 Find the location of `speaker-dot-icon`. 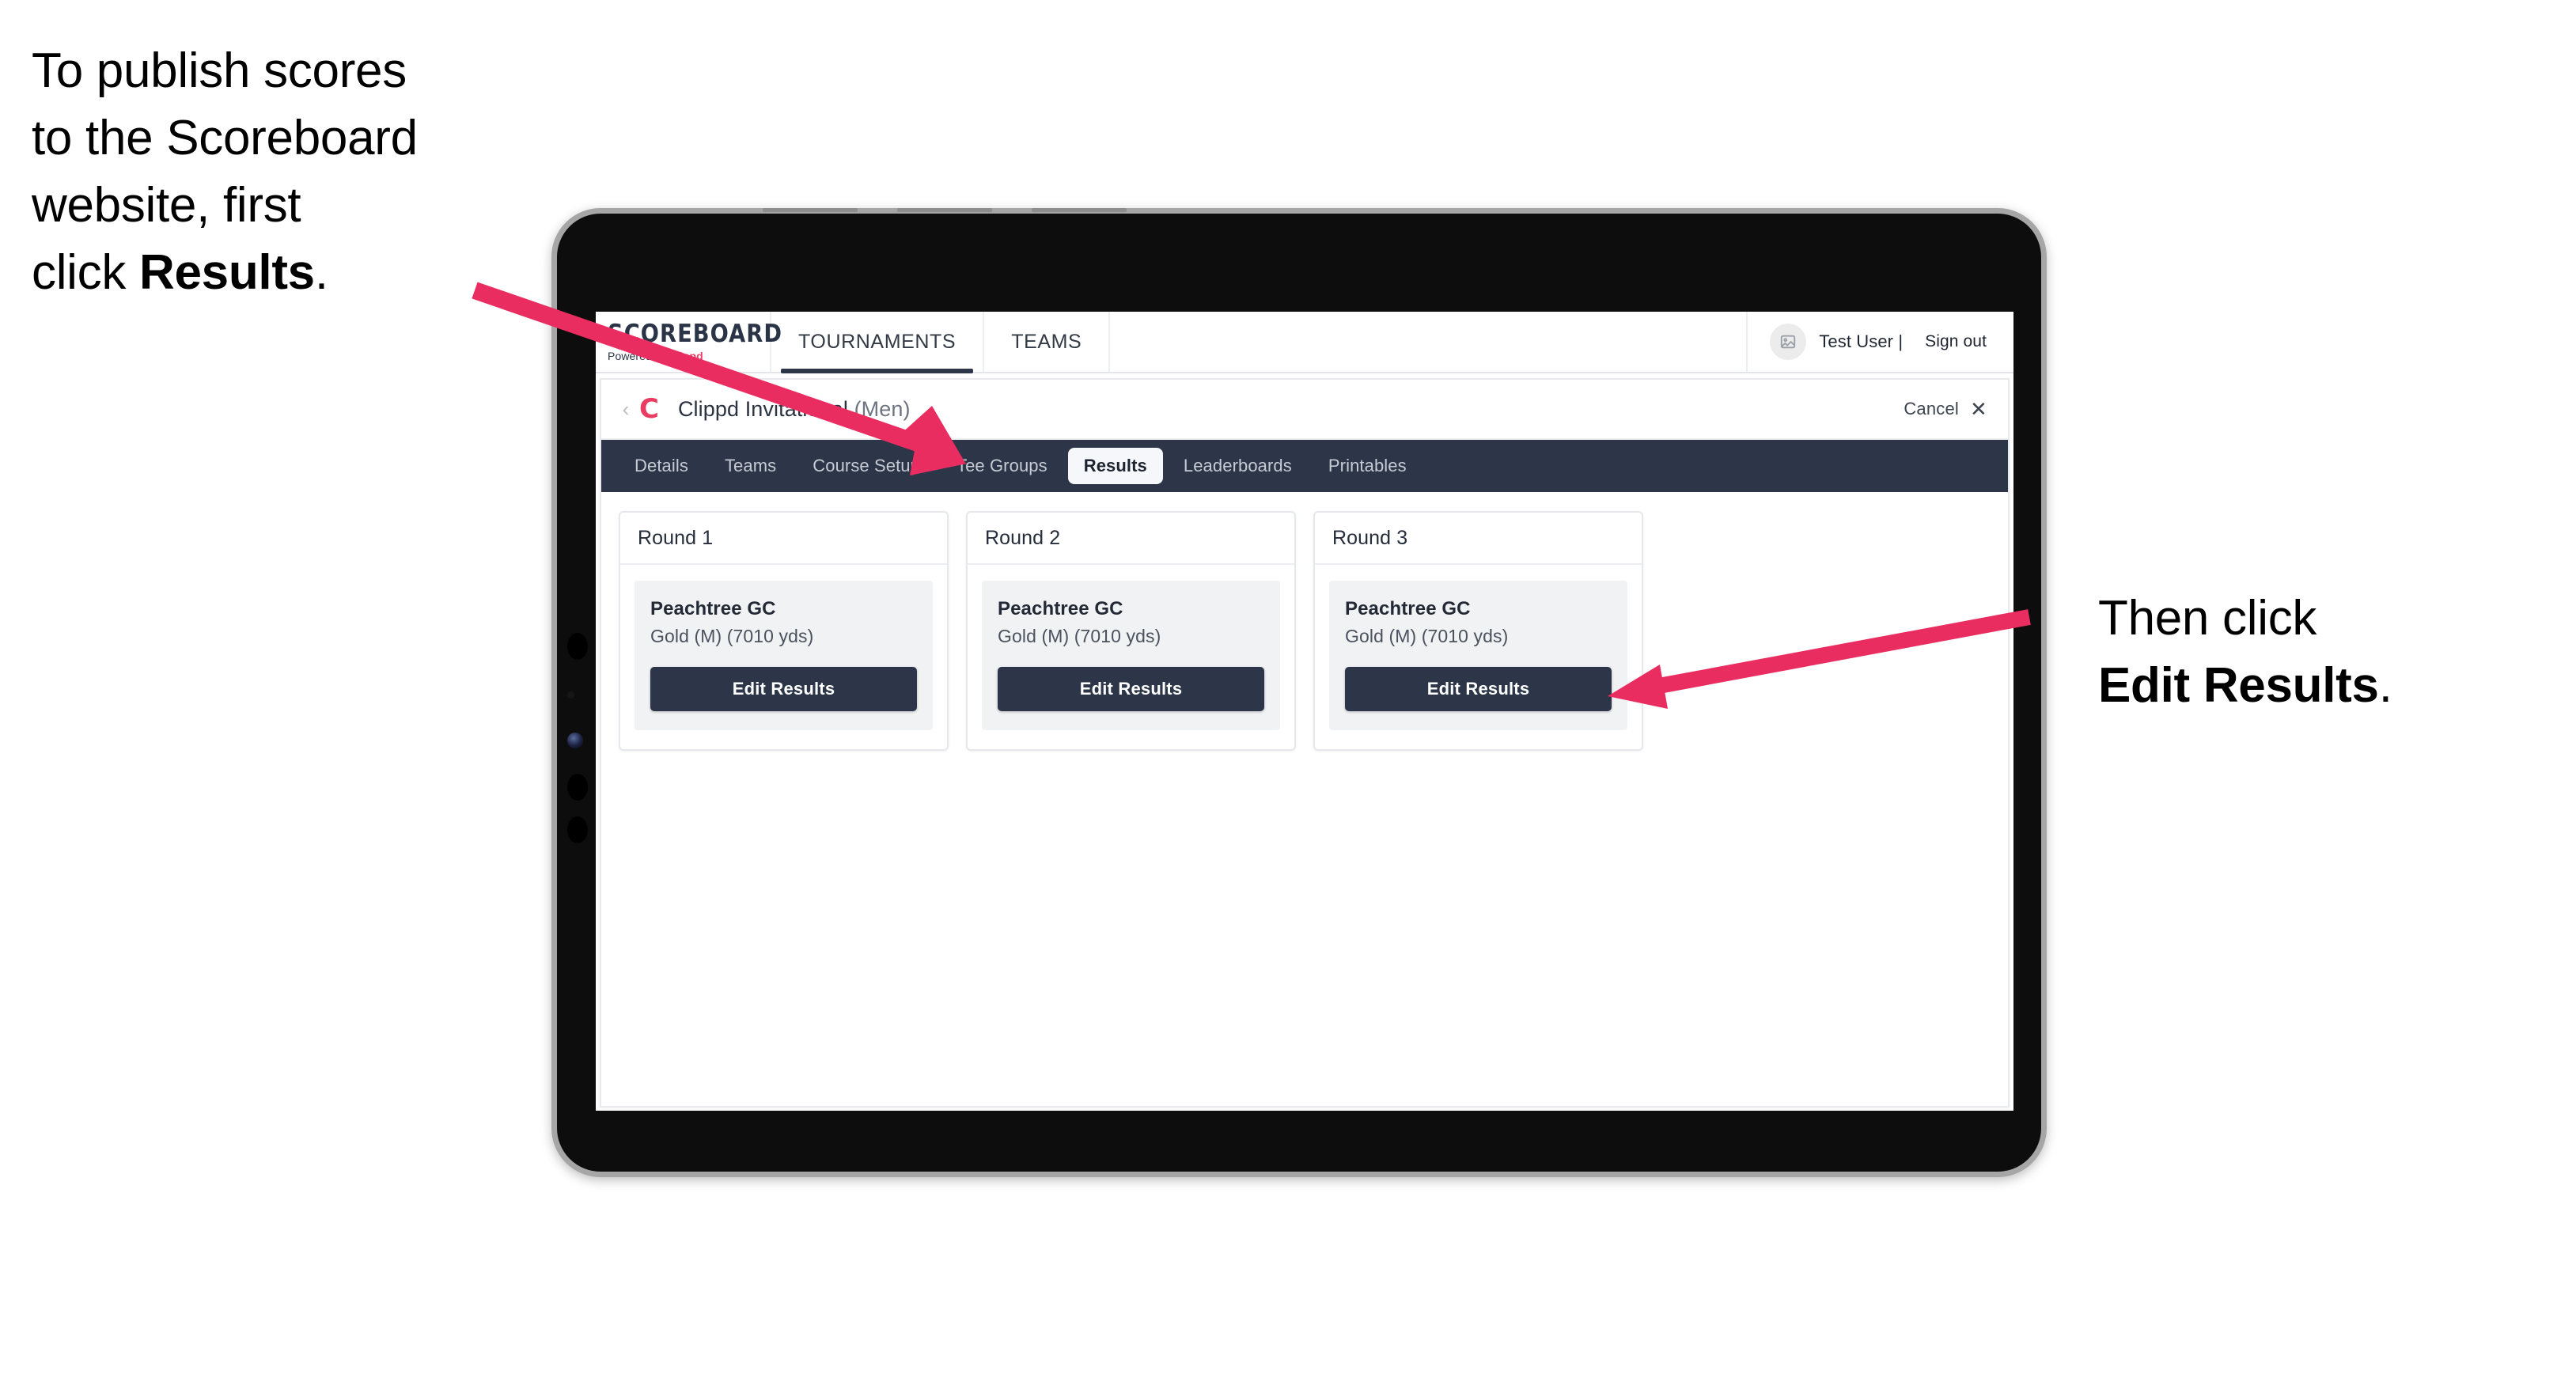

speaker-dot-icon is located at coordinates (577, 788).